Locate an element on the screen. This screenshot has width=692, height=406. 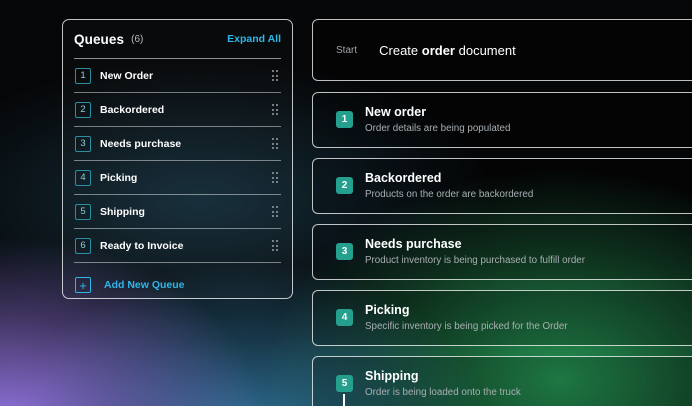
queue-number: 4 is located at coordinates (83, 177).